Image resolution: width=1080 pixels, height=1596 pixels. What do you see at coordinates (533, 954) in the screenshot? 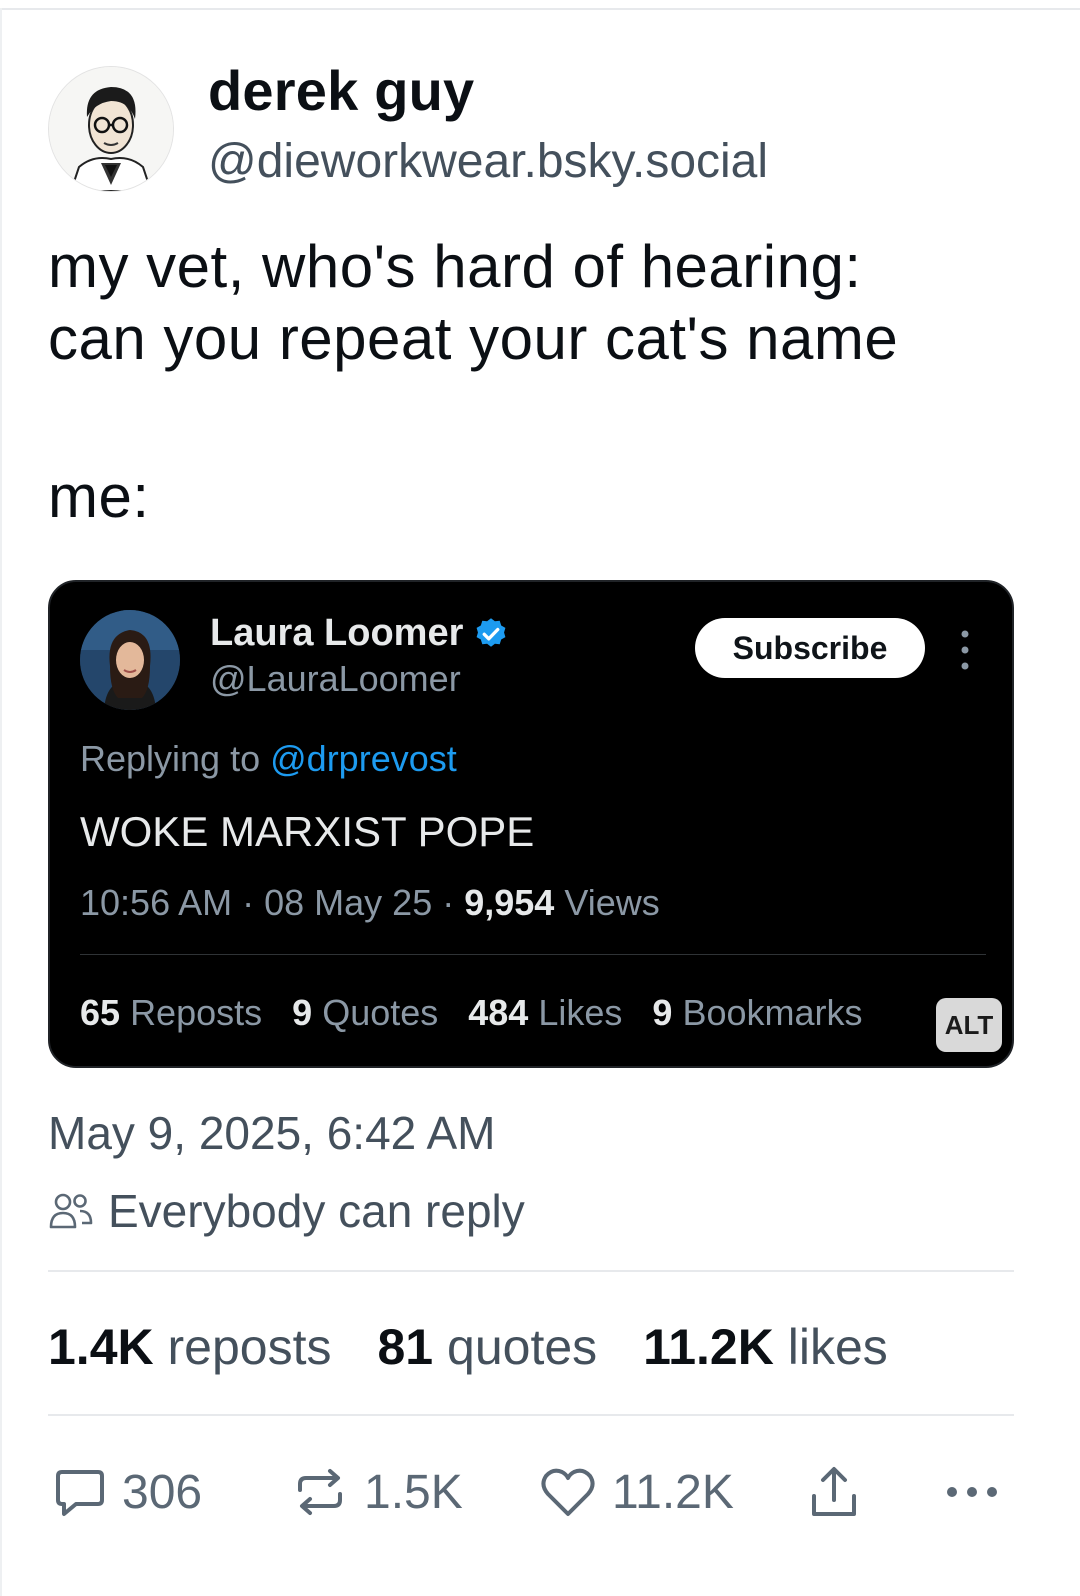
I see `embed-divider` at bounding box center [533, 954].